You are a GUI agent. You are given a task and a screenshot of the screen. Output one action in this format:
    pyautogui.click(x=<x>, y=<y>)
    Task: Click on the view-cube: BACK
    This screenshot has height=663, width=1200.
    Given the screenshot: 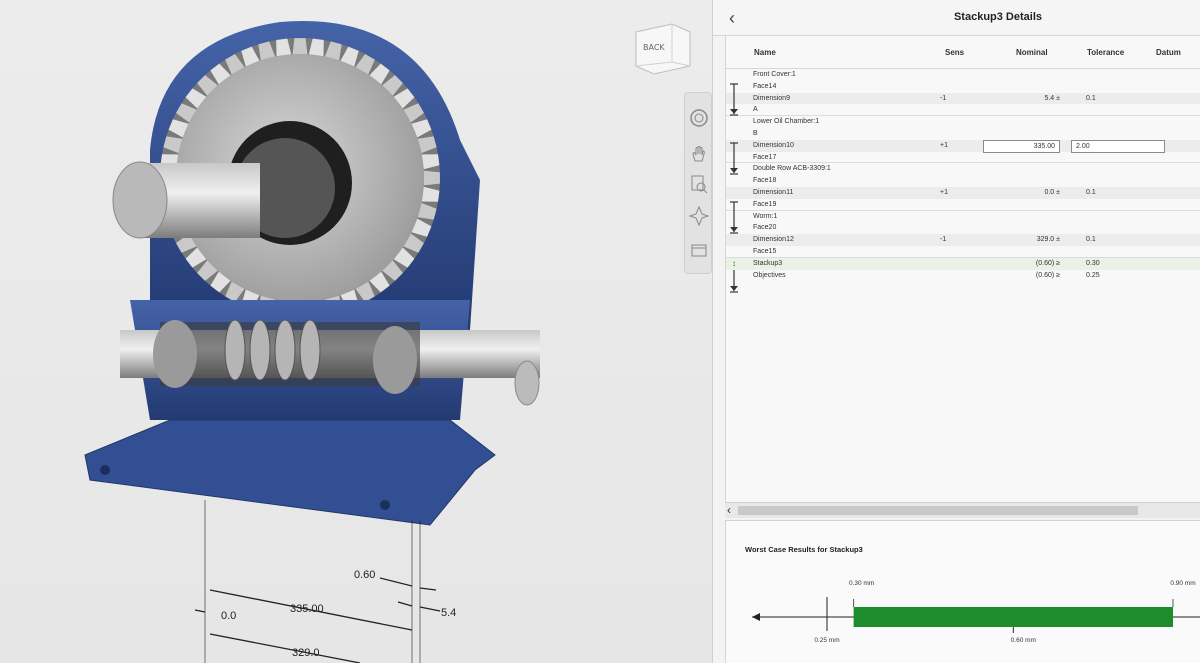 What is the action you would take?
    pyautogui.click(x=662, y=49)
    